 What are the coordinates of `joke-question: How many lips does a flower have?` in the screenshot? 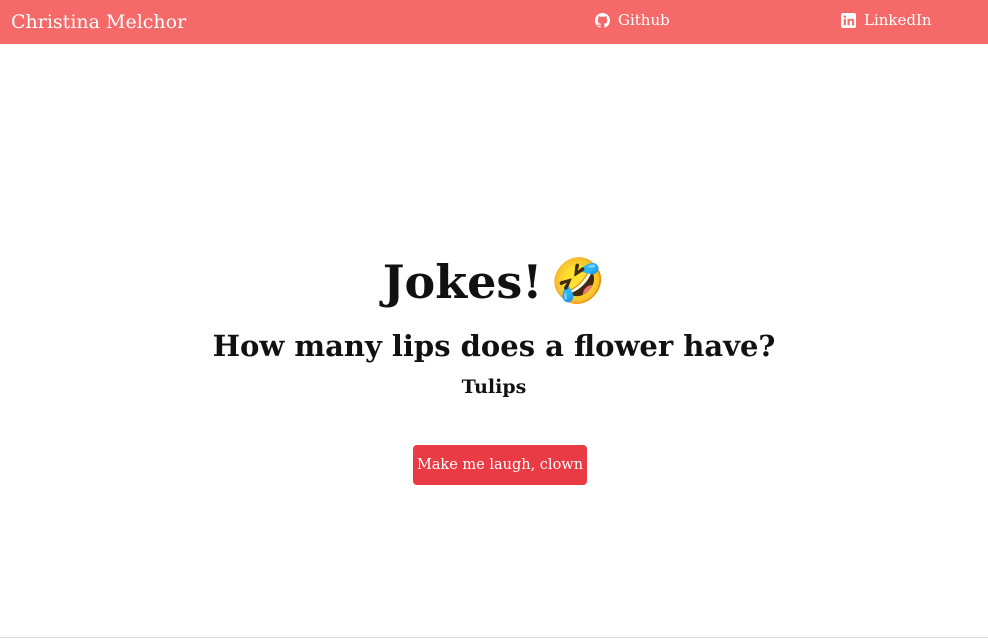 It's located at (494, 346).